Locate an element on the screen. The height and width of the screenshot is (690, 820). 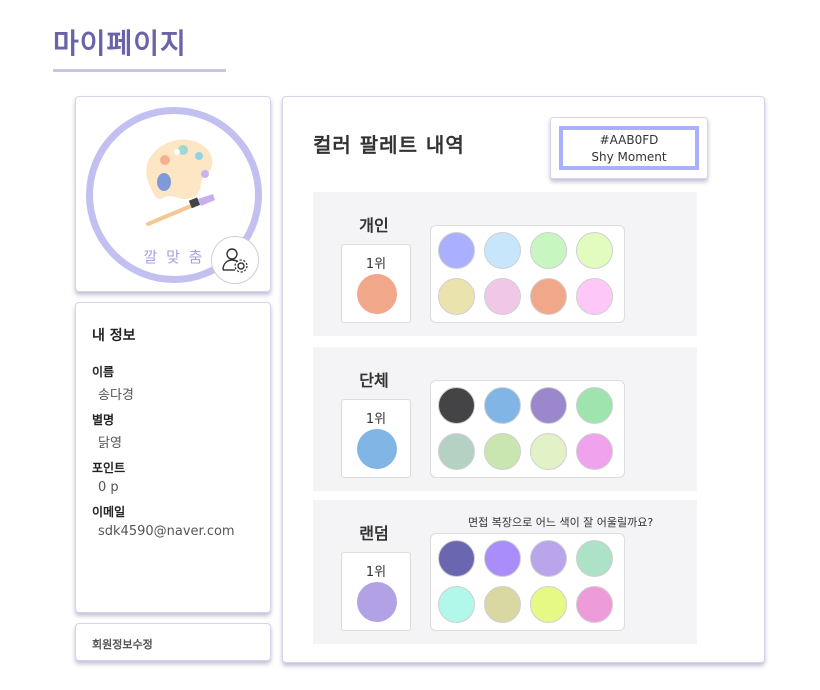
email-label: 이메일 is located at coordinates (109, 512).